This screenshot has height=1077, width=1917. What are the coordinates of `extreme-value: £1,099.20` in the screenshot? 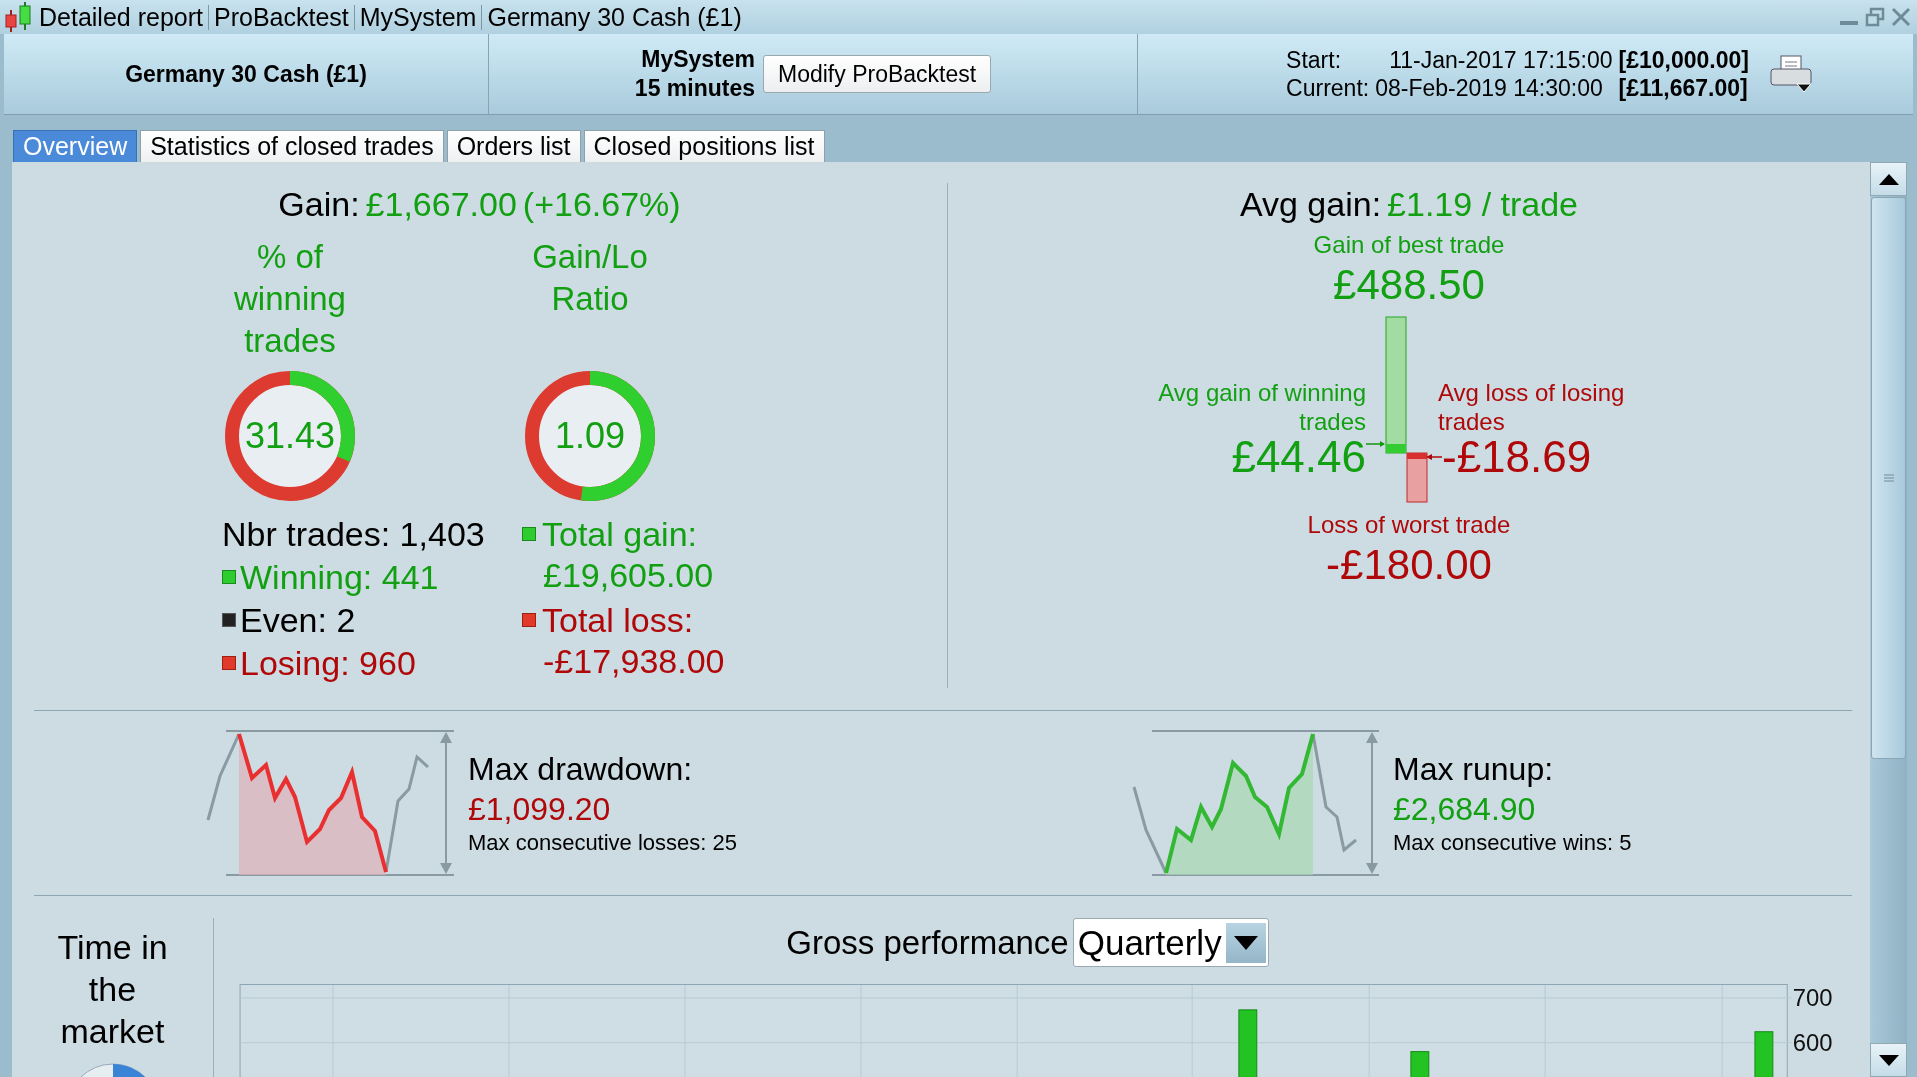 It's located at (540, 809).